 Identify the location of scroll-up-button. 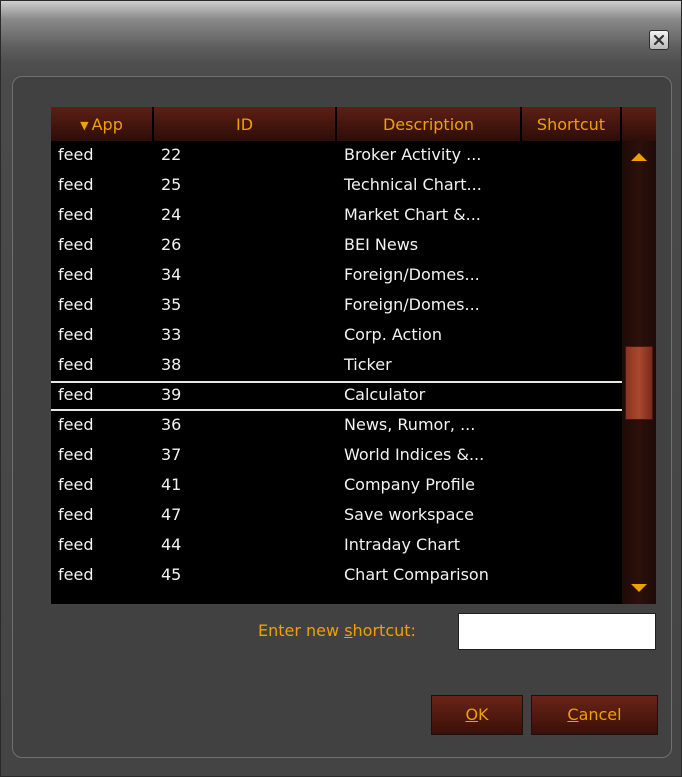
(639, 157).